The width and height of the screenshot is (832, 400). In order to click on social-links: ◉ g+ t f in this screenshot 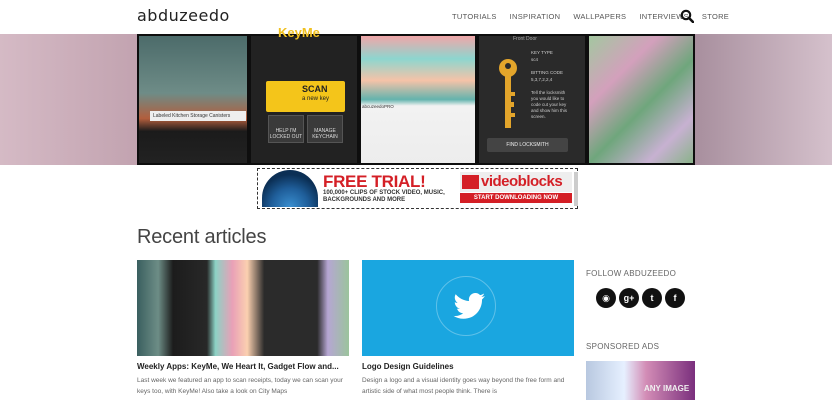, I will do `click(640, 298)`.